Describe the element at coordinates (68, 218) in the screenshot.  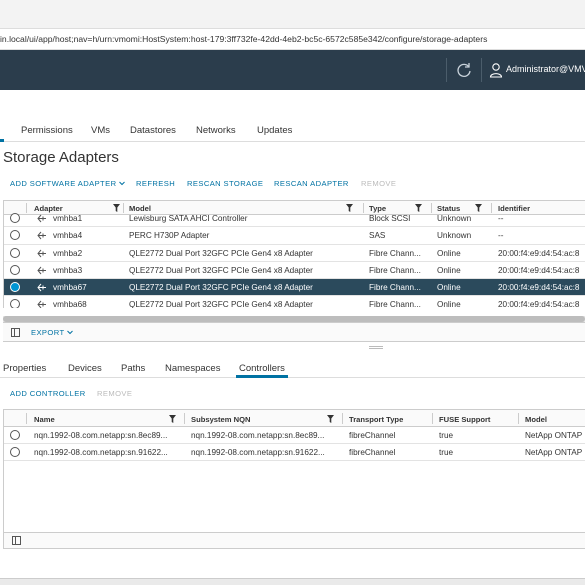
I see `cell-adapter: vmhba1` at that location.